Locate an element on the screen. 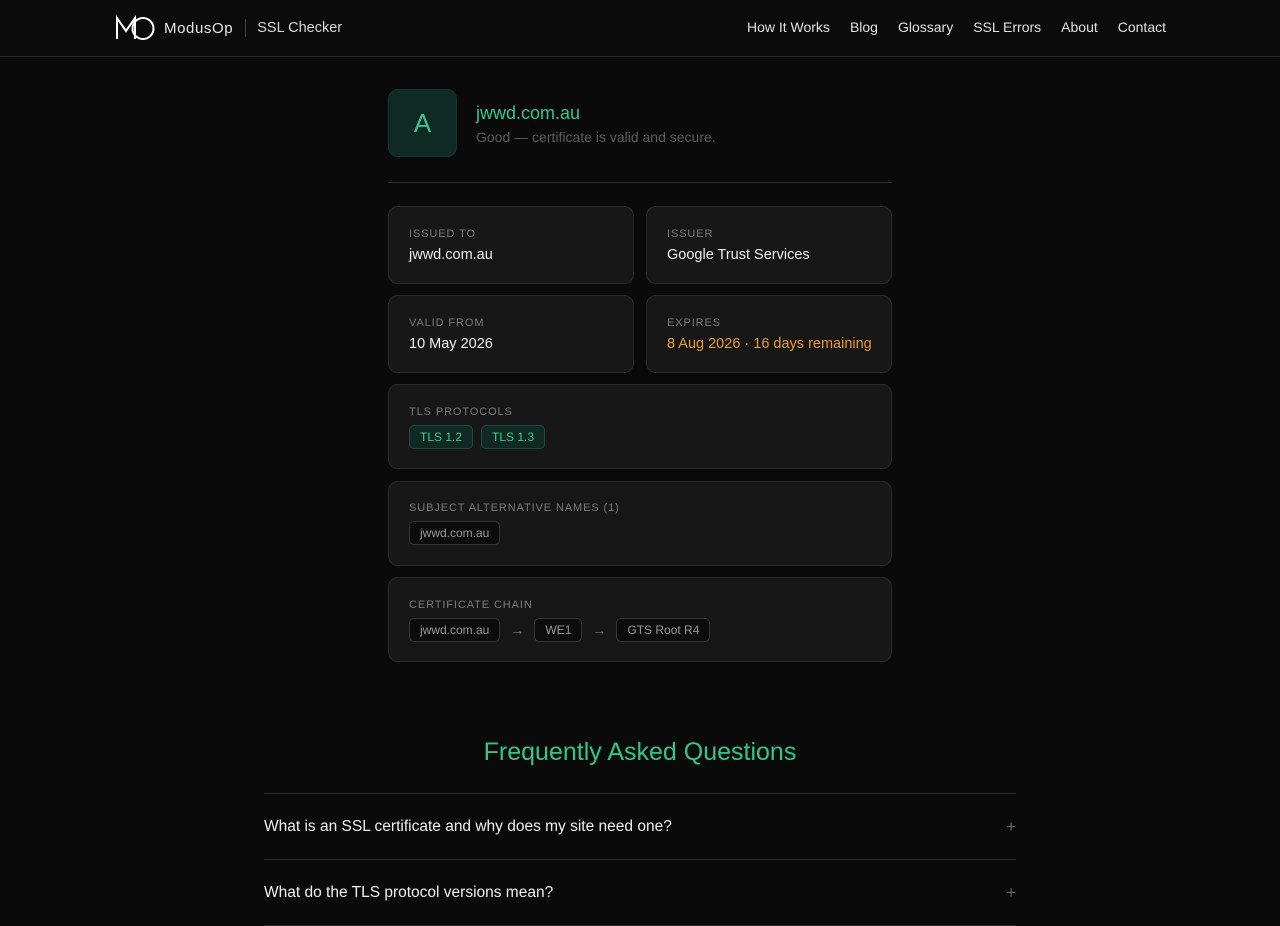 The width and height of the screenshot is (1280, 926). nav-link-about: About is located at coordinates (1079, 27).